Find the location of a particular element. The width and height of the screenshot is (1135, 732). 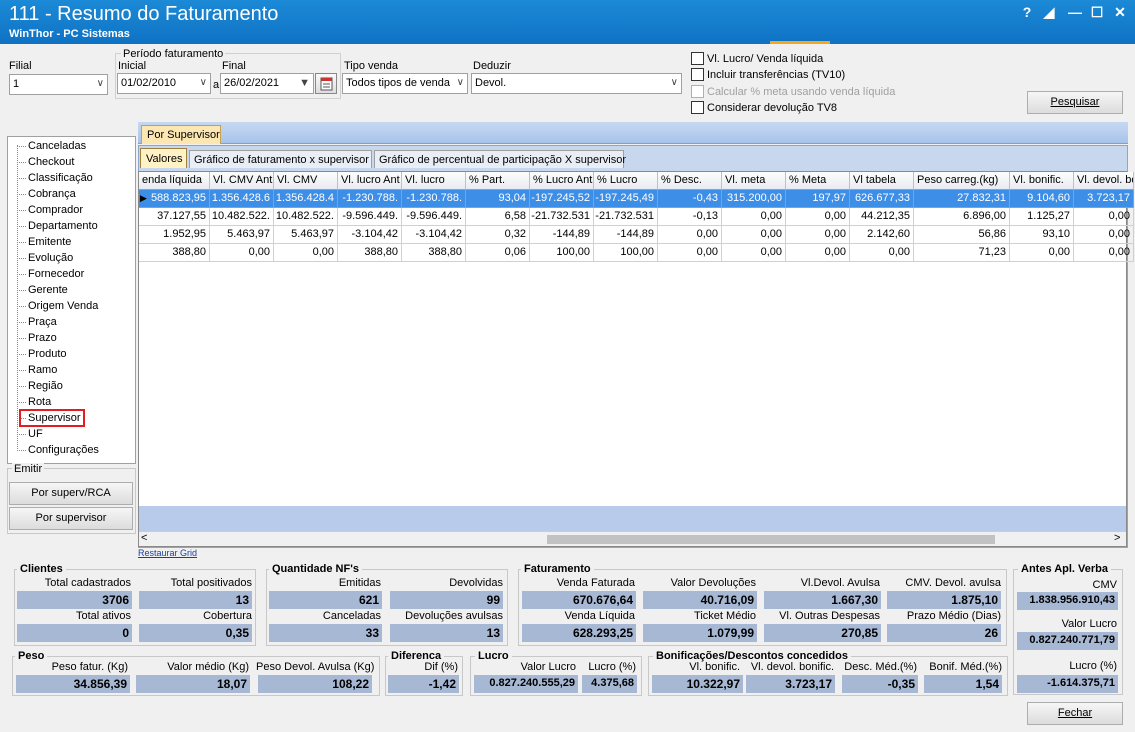

scroll-right-icon: > is located at coordinates (1117, 538).